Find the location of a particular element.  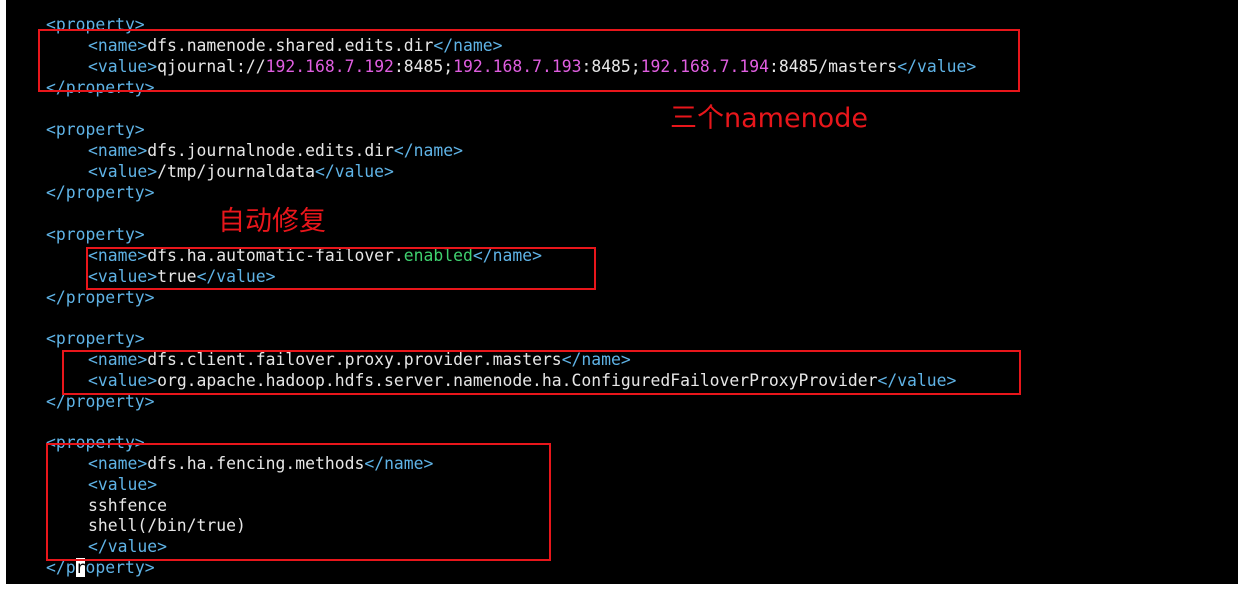

property-value: /tmp/journaldata is located at coordinates (236, 171).